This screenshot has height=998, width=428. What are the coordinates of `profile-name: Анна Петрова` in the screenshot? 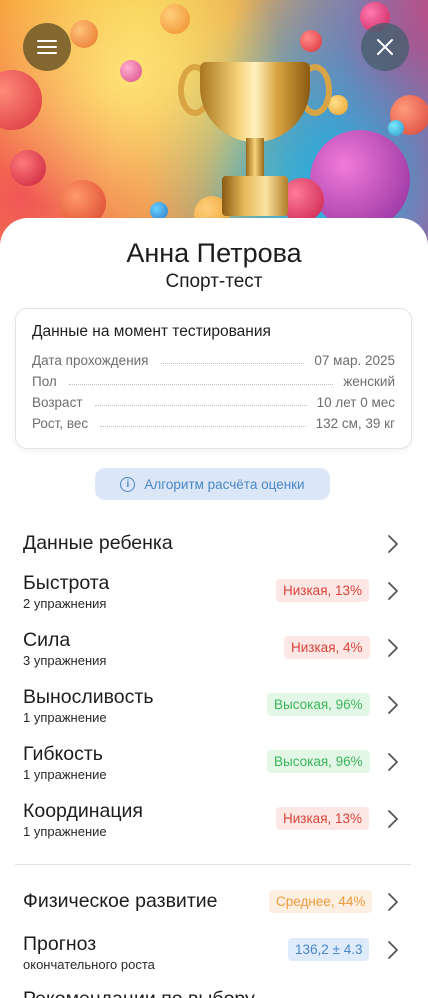 It's located at (214, 253).